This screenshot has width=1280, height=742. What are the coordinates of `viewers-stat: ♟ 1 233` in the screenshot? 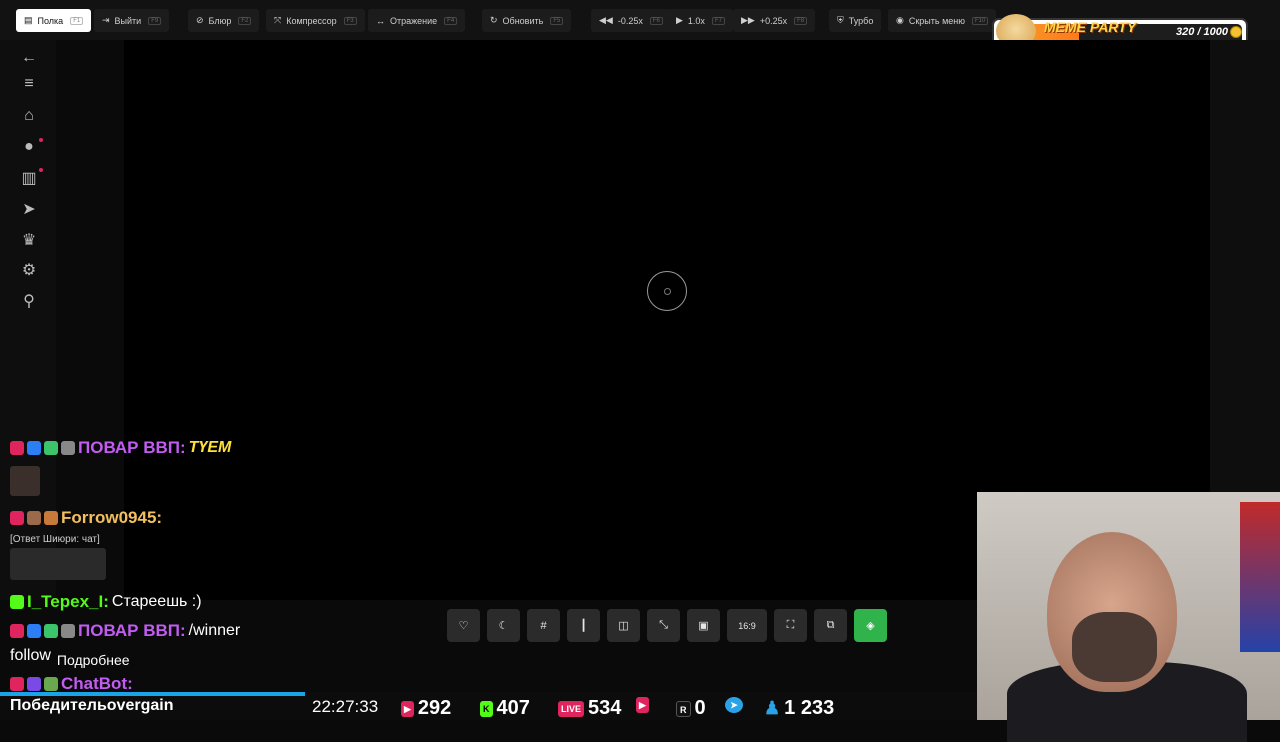 It's located at (799, 708).